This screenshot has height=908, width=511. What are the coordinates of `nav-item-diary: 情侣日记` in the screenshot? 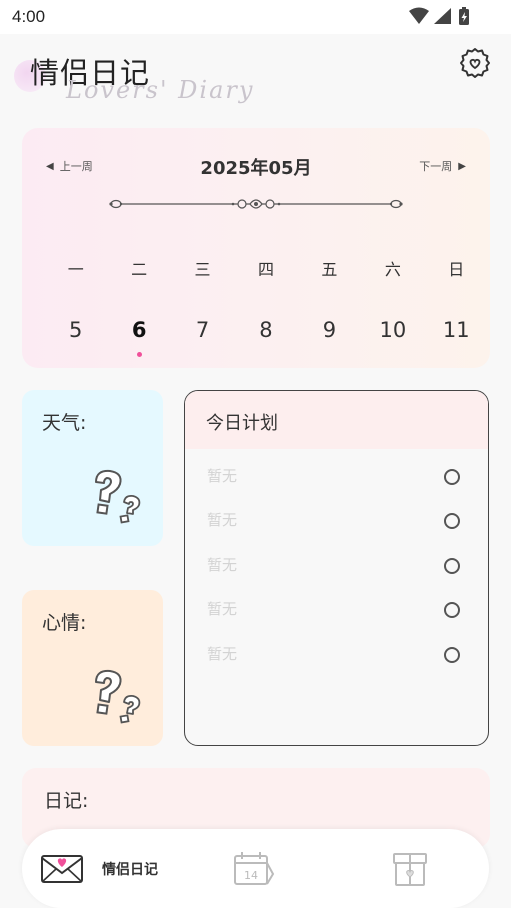 It's located at (99, 869).